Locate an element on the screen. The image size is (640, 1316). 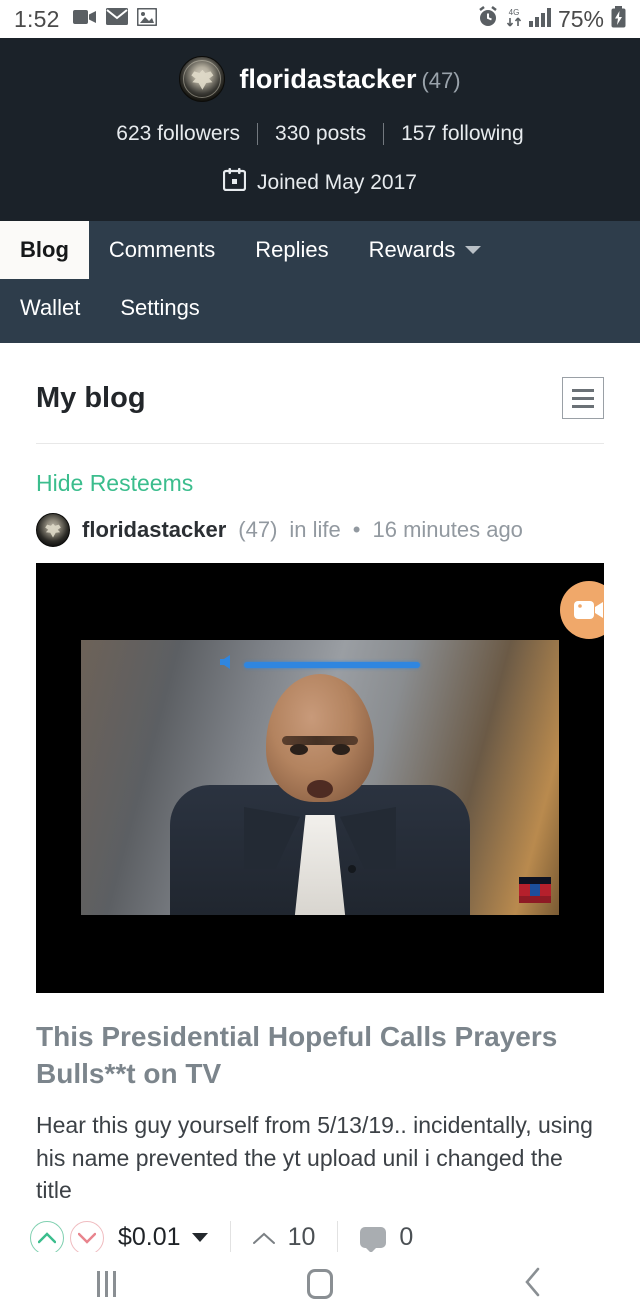
android-nav-bar is located at coordinates (320, 1284).